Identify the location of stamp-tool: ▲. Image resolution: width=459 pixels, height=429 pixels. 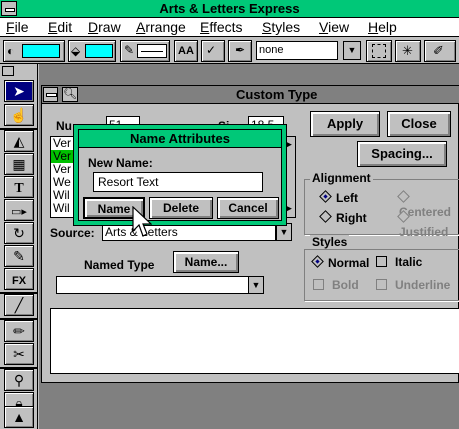
(19, 417).